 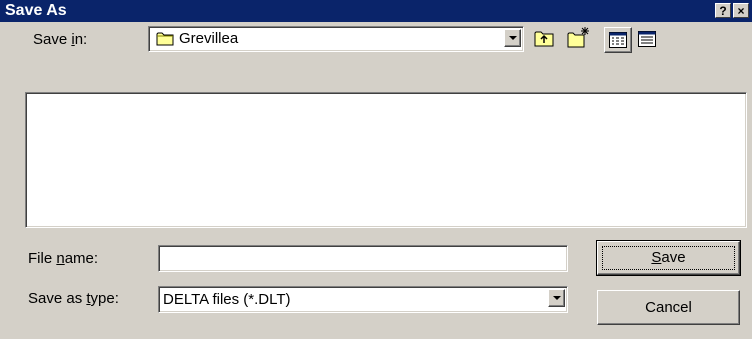 What do you see at coordinates (723, 10) in the screenshot?
I see `help-button: ?` at bounding box center [723, 10].